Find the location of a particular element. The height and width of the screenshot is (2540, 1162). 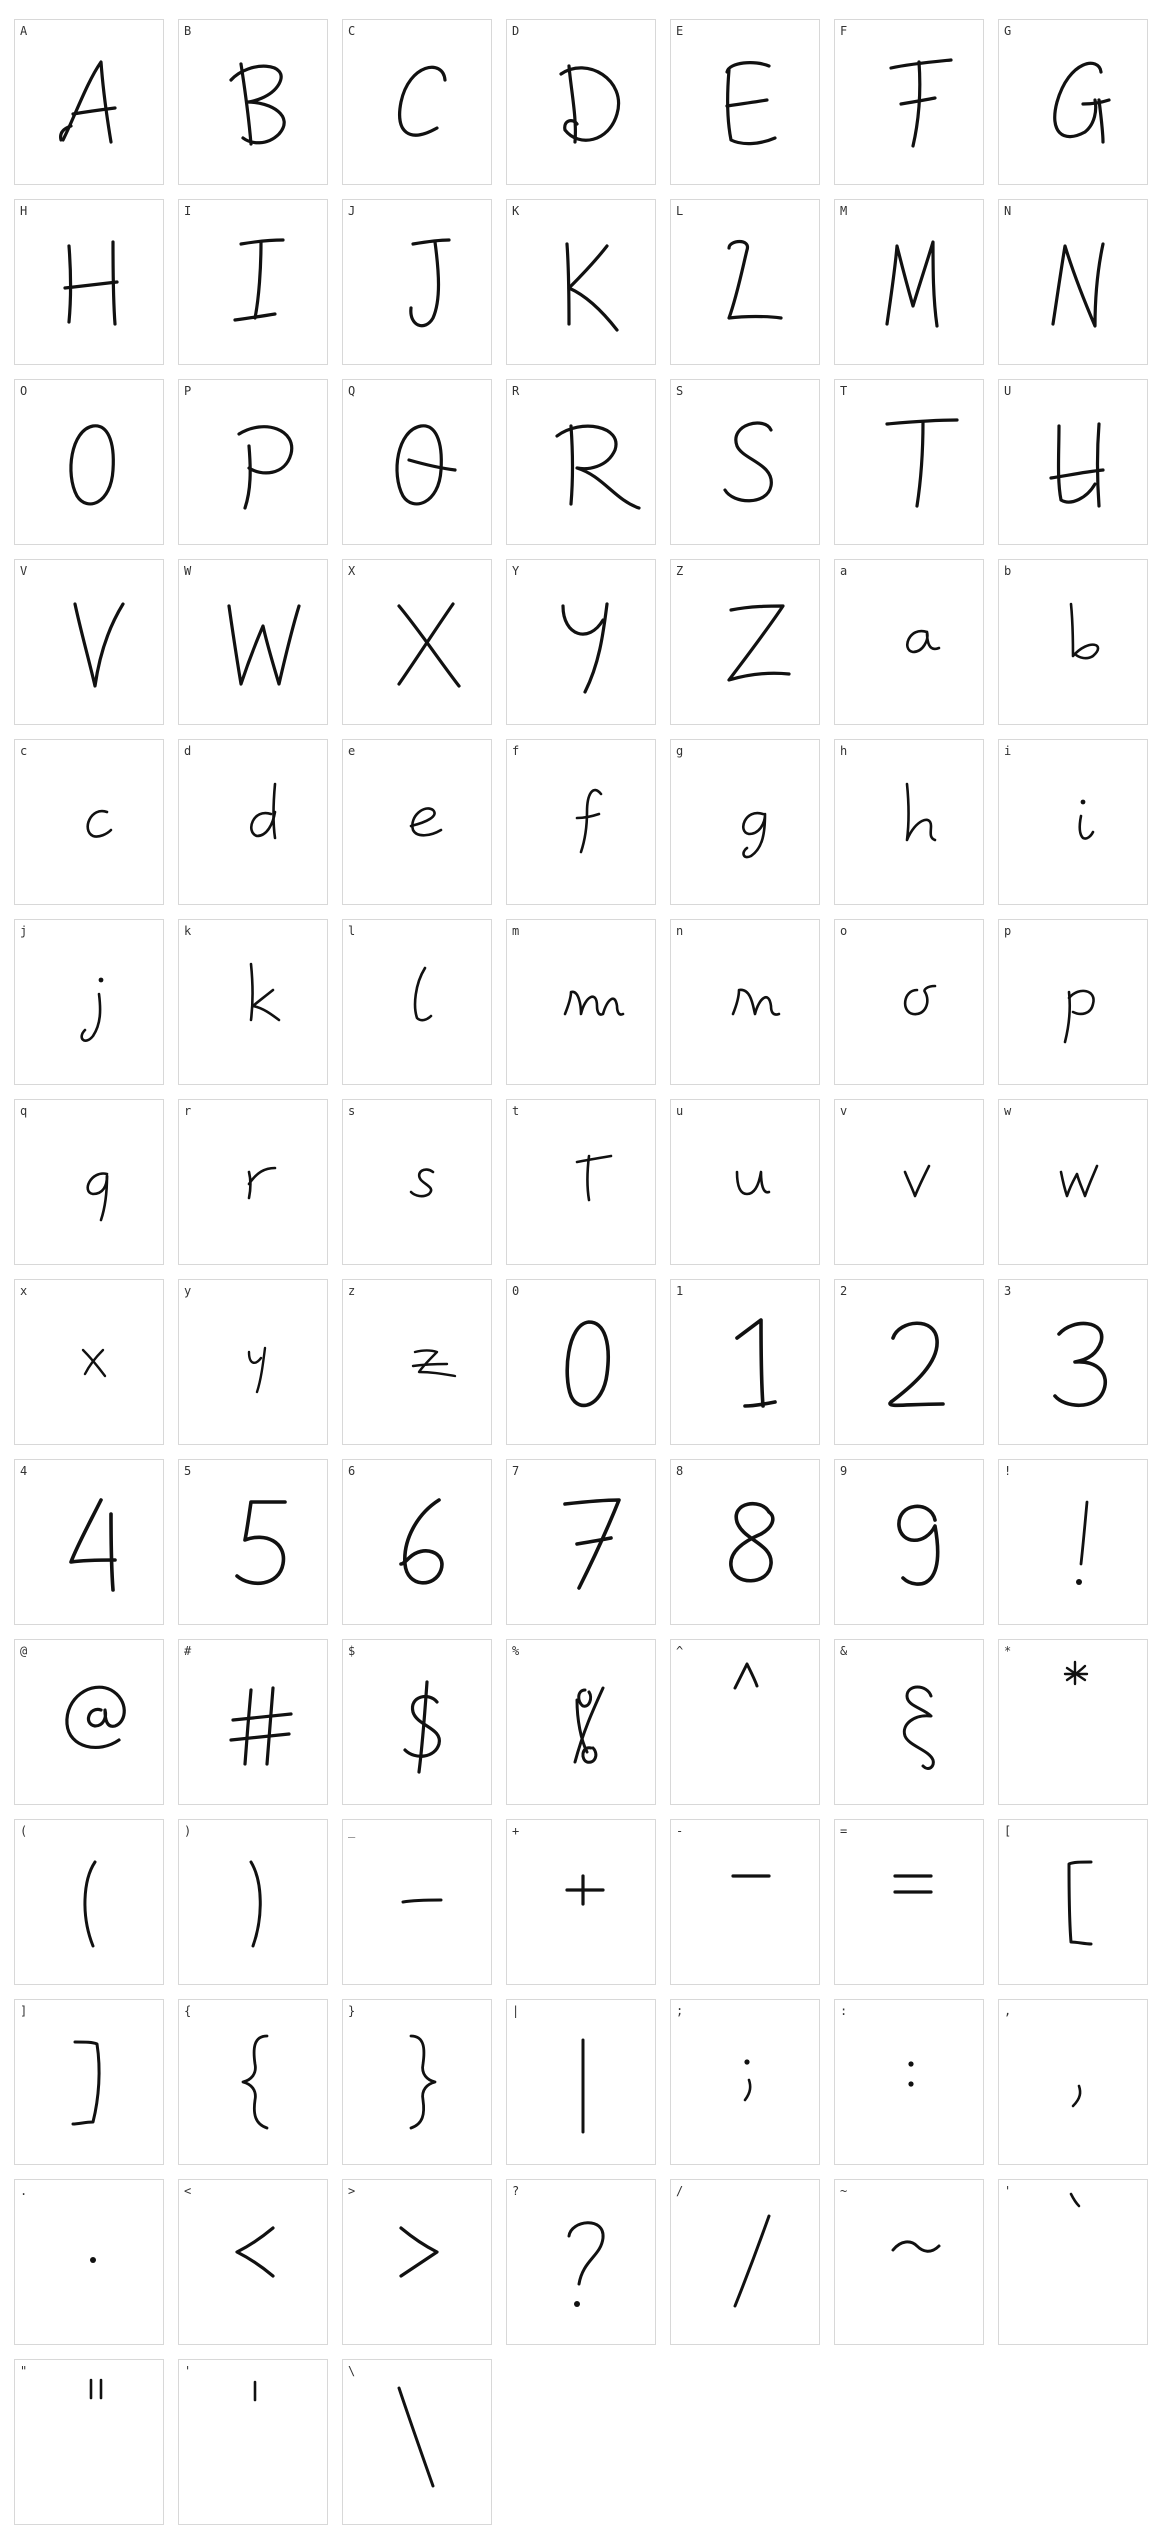

glyph-dot is located at coordinates (1079, 1582).